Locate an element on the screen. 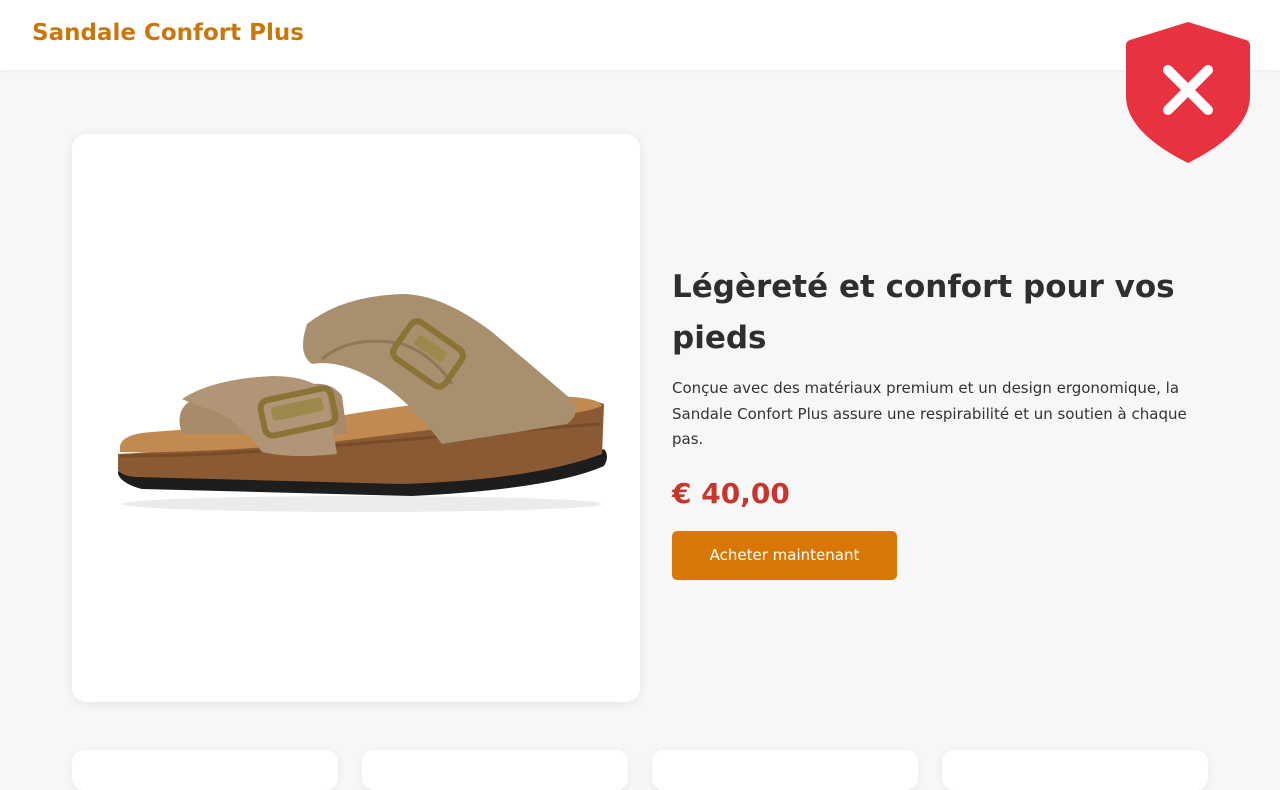 The image size is (1280, 790). site-header: Sandale Confort Plus is located at coordinates (640, 35).